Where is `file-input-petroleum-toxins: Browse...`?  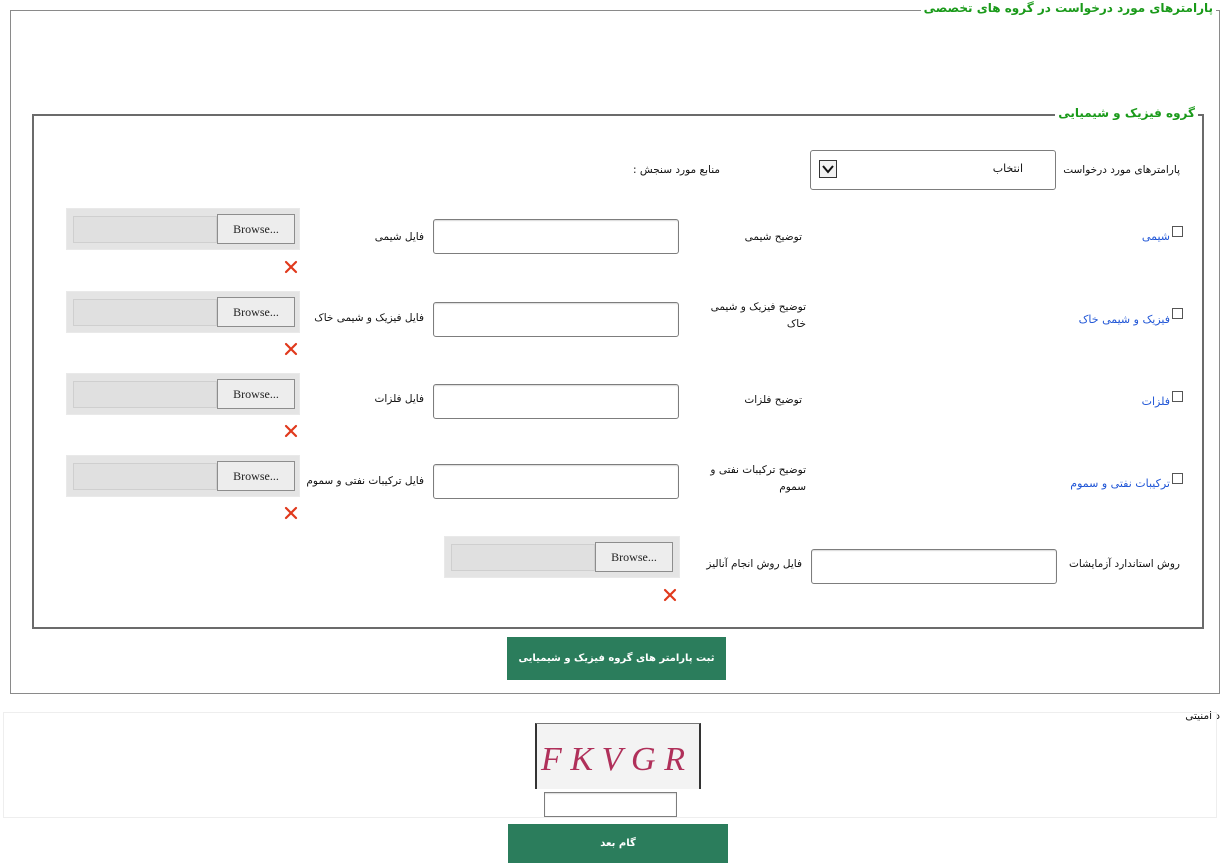 file-input-petroleum-toxins: Browse... is located at coordinates (183, 476).